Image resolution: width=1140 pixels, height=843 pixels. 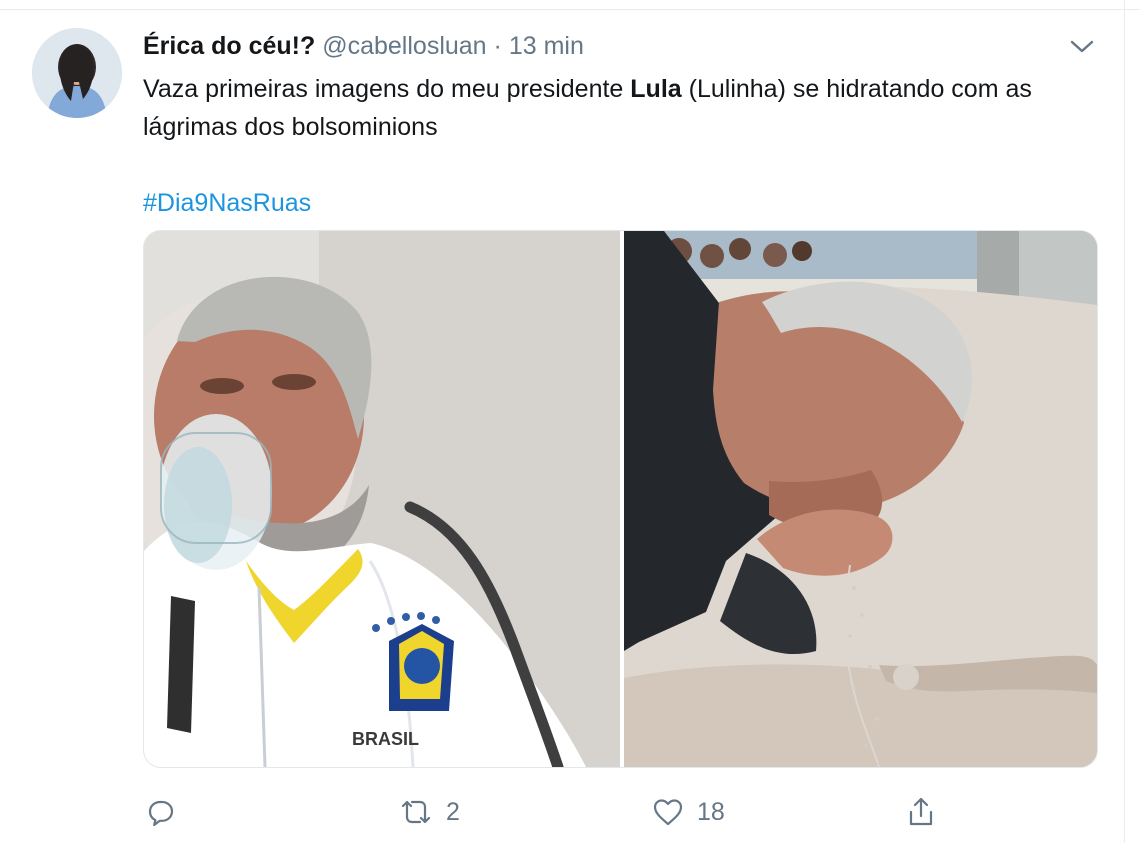 What do you see at coordinates (387, 89) in the screenshot?
I see `tweet-text-before: Vaza primeiras imagens do meu presidente` at bounding box center [387, 89].